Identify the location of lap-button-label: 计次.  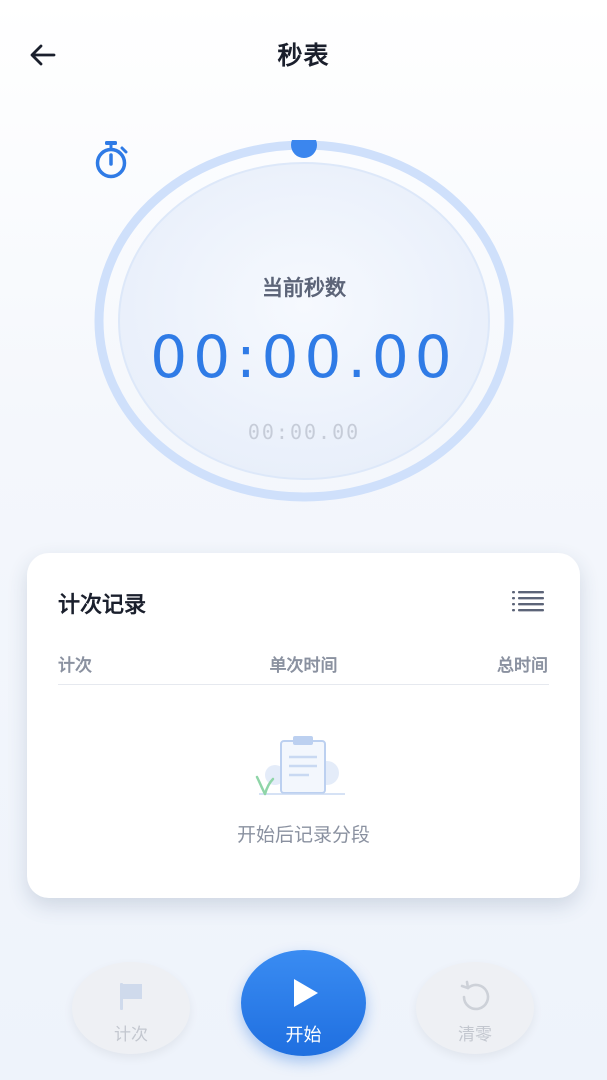
(131, 1035).